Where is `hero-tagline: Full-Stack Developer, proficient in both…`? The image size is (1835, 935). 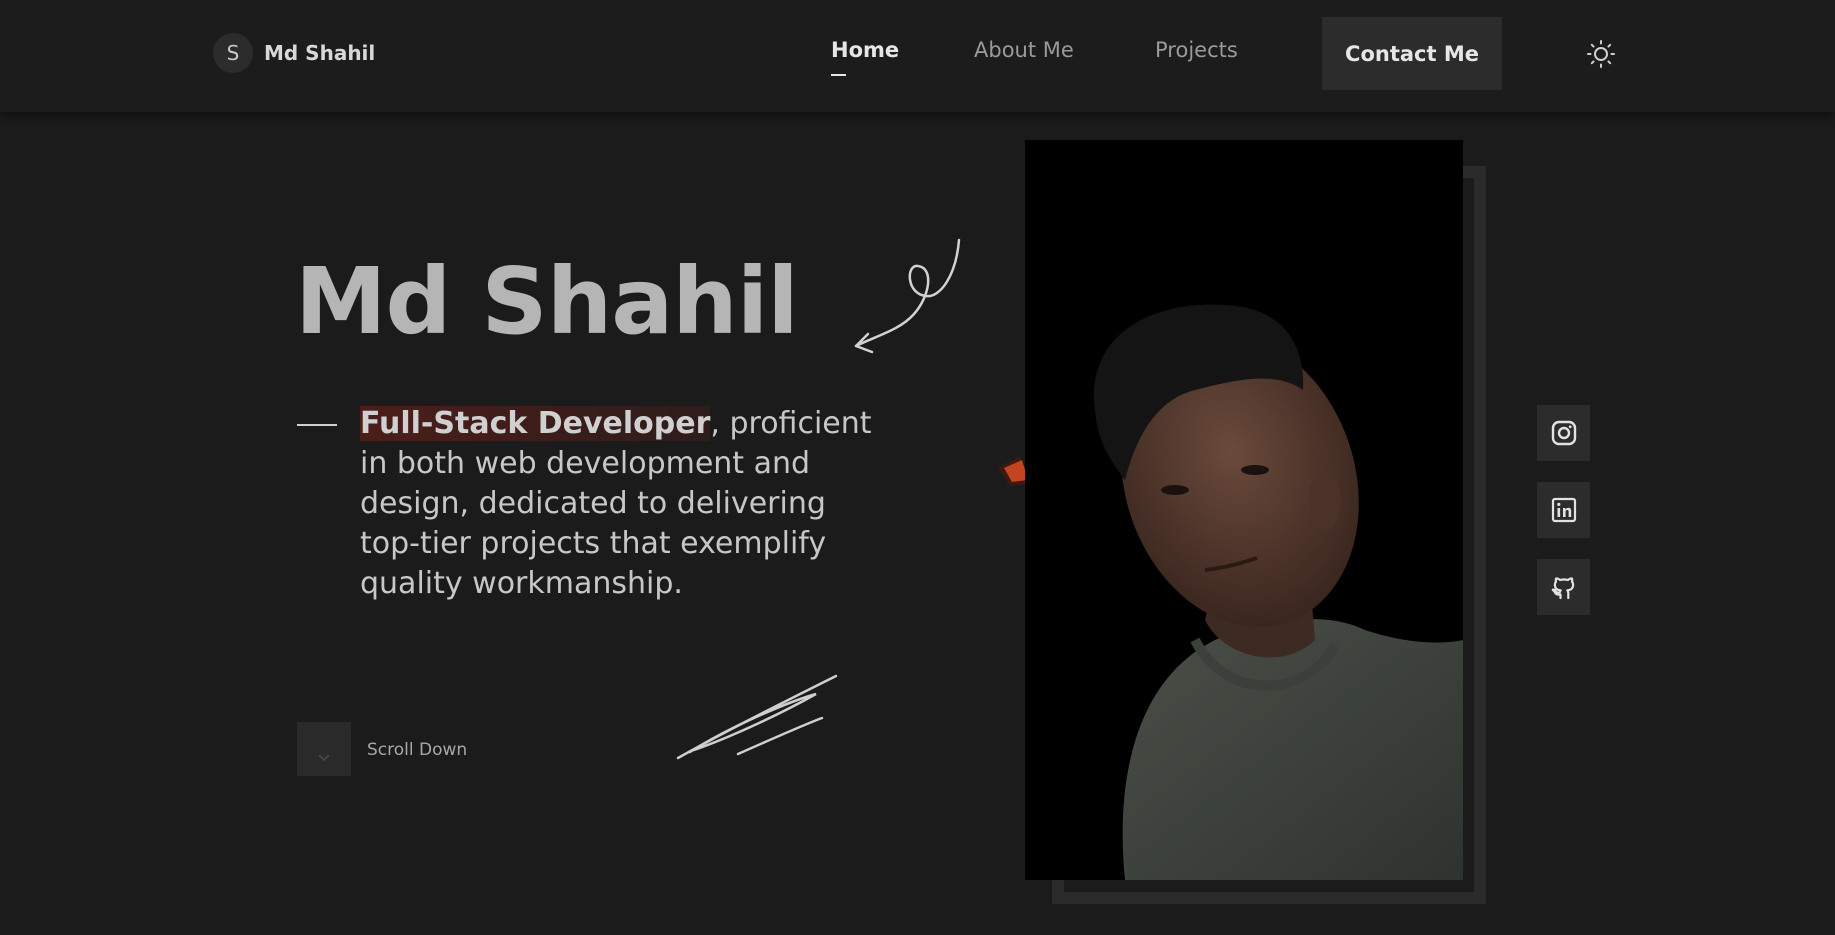
hero-tagline: Full-Stack Developer, proficient in both… is located at coordinates (625, 504).